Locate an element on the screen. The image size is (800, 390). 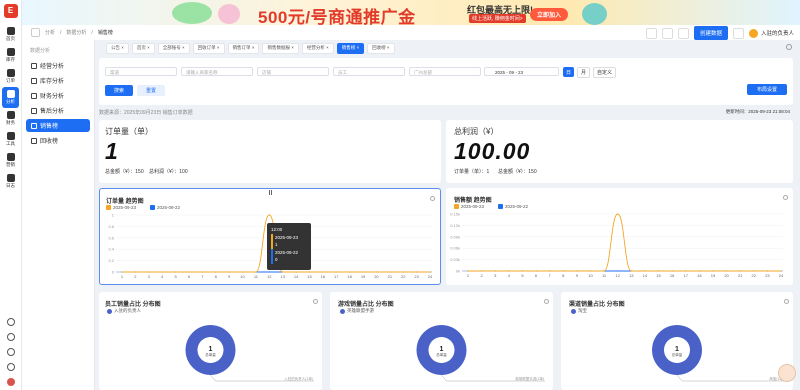
x-tick-label: 8 is located at coordinates (563, 275).